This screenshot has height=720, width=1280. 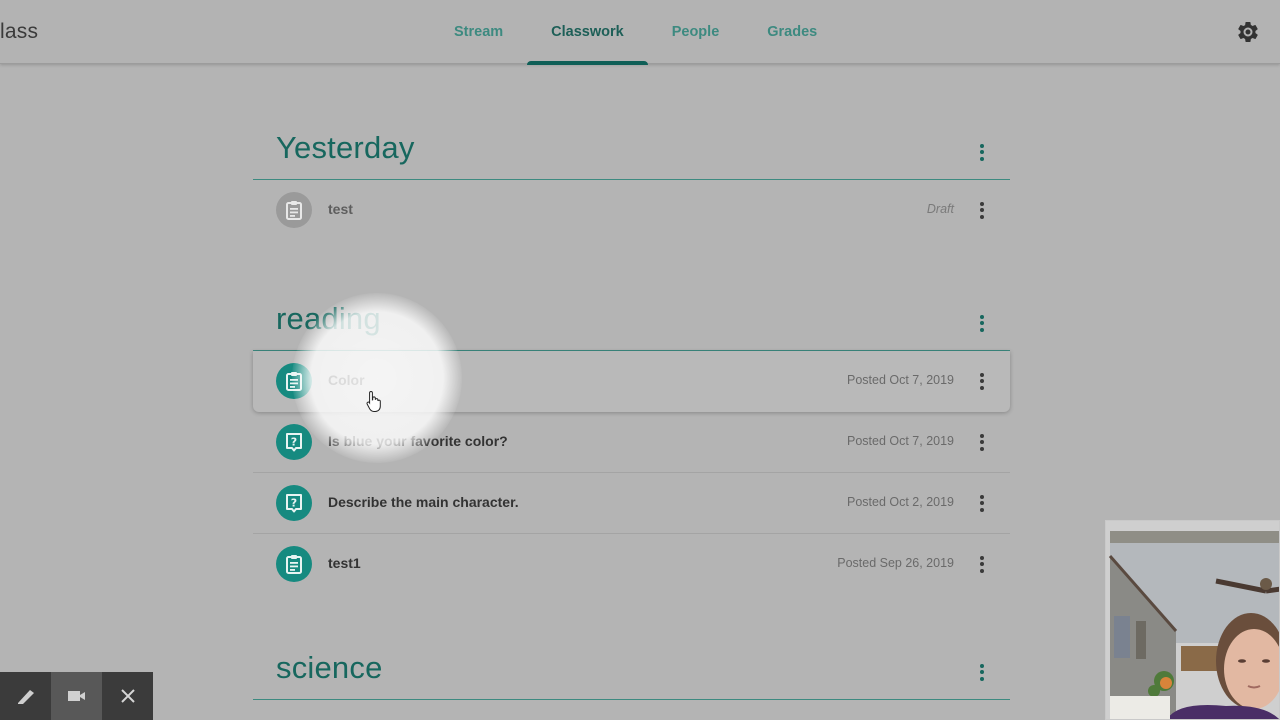 I want to click on camera-tool-button, so click(x=76, y=696).